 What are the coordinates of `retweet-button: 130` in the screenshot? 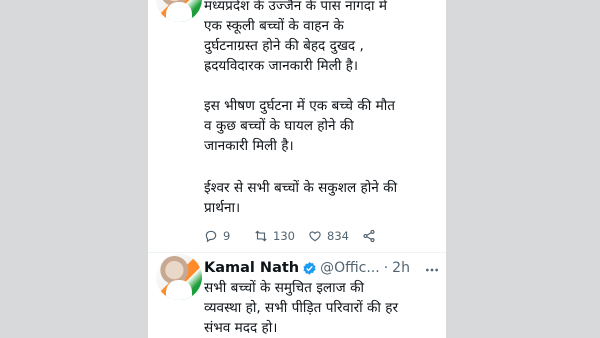 It's located at (277, 236).